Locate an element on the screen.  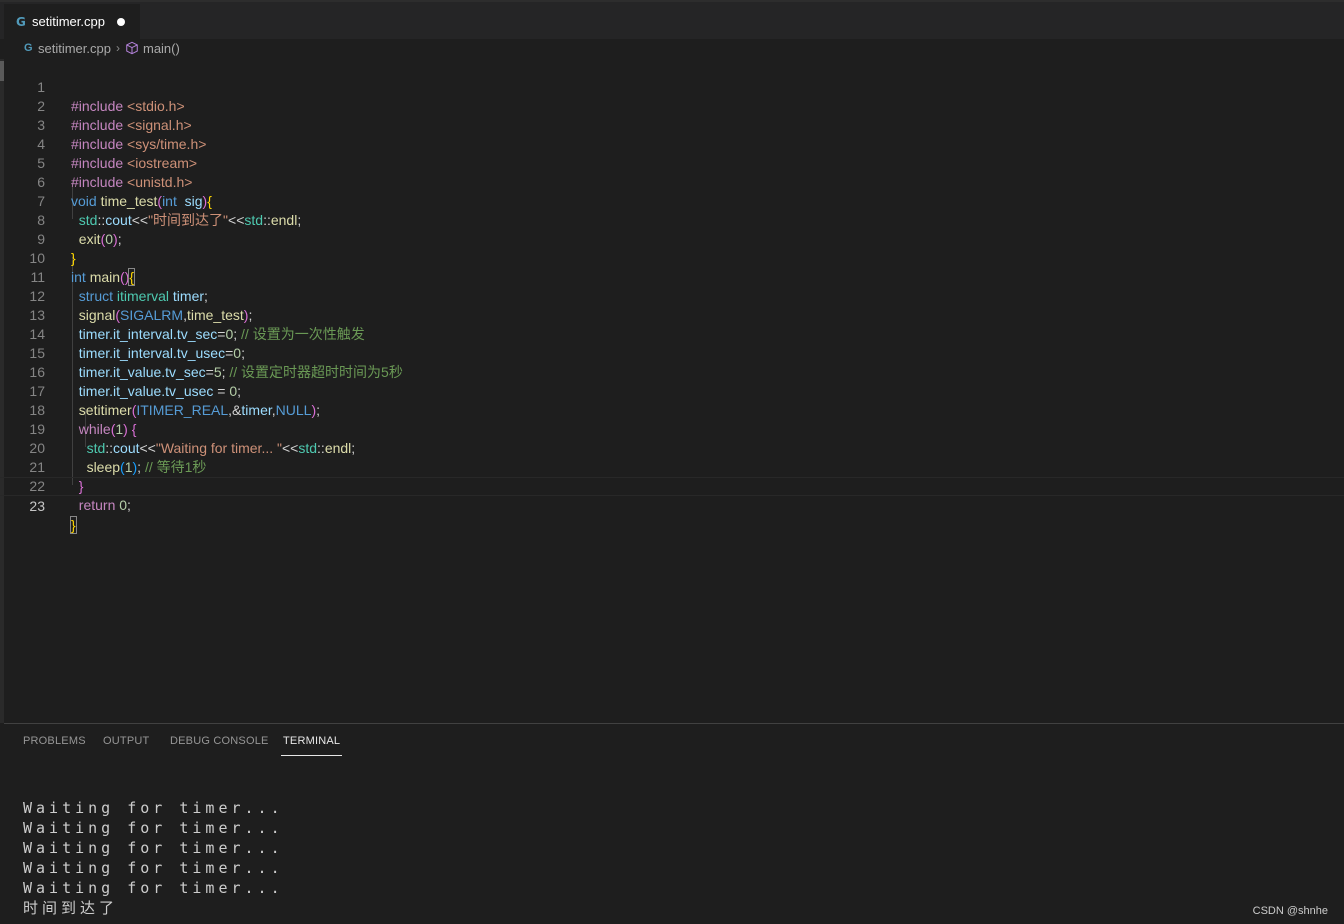
code-line: 5 #include <unistd.h> is located at coordinates (672, 162).